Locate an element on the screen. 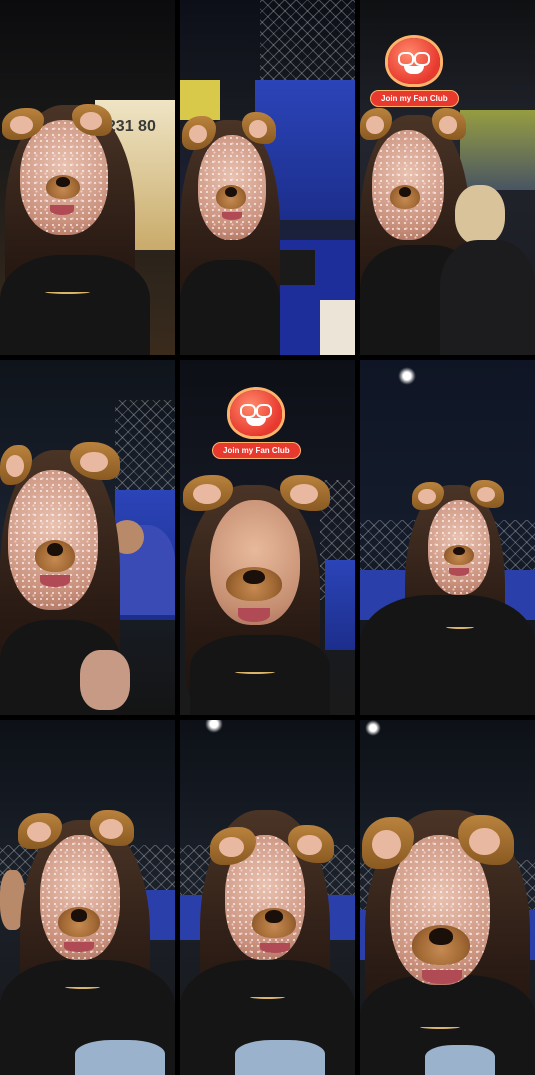  photo-tile-3: Join my Fan Club is located at coordinates (447, 177).